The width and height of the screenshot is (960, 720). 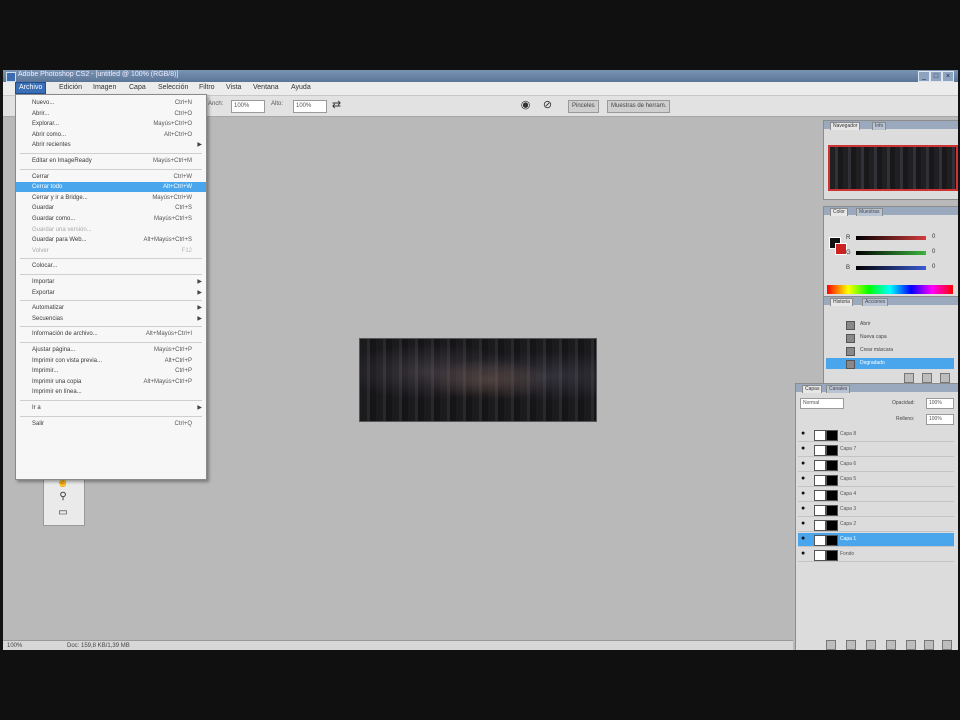 What do you see at coordinates (890, 350) in the screenshot?
I see `history-state: Crear máscara` at bounding box center [890, 350].